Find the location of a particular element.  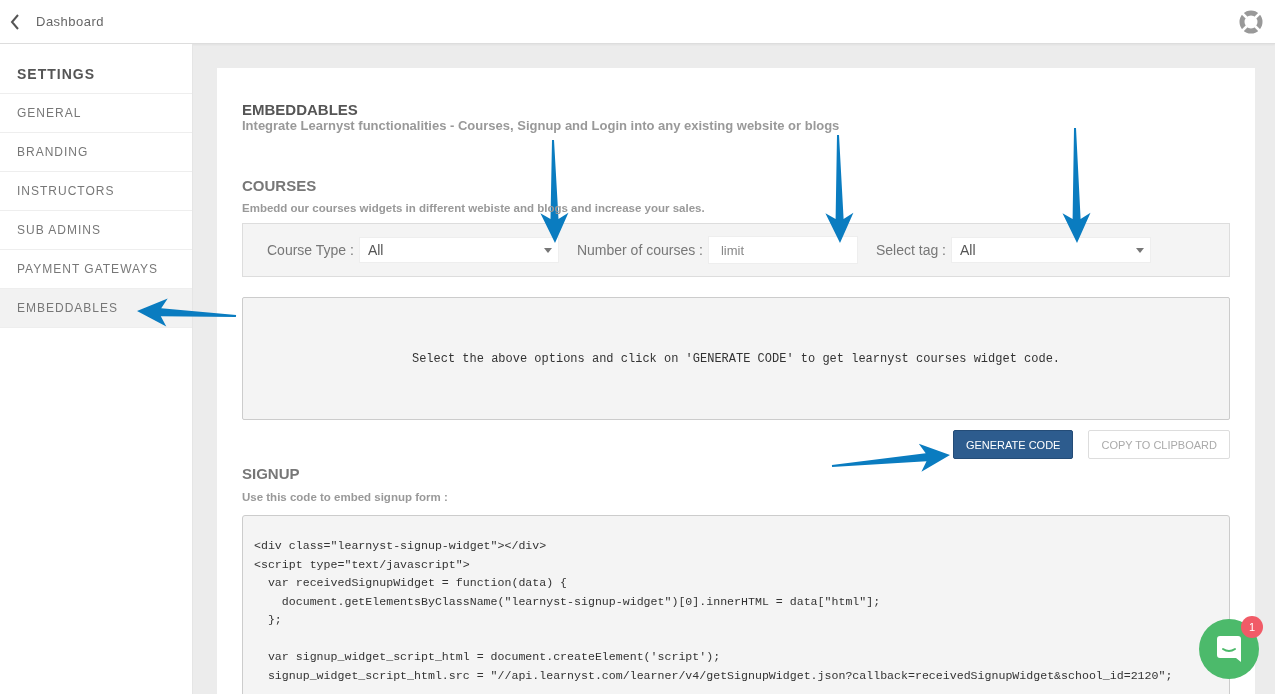

sidebar-title: SETTINGS is located at coordinates (96, 69).